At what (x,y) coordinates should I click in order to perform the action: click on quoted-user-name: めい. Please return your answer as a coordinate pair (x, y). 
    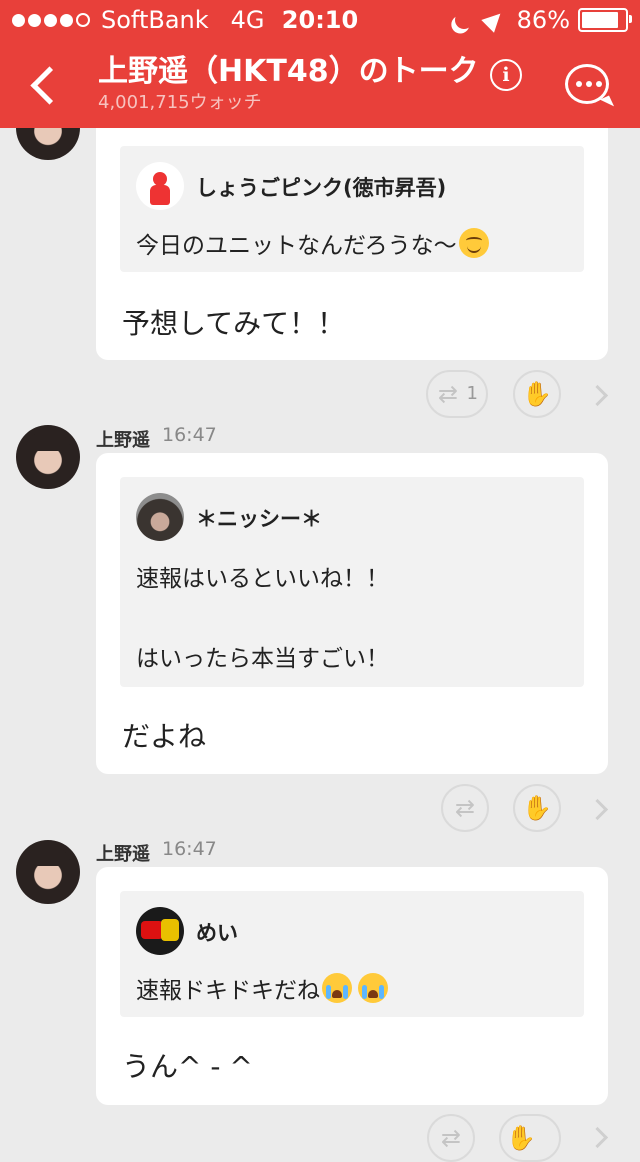
    Looking at the image, I should click on (217, 933).